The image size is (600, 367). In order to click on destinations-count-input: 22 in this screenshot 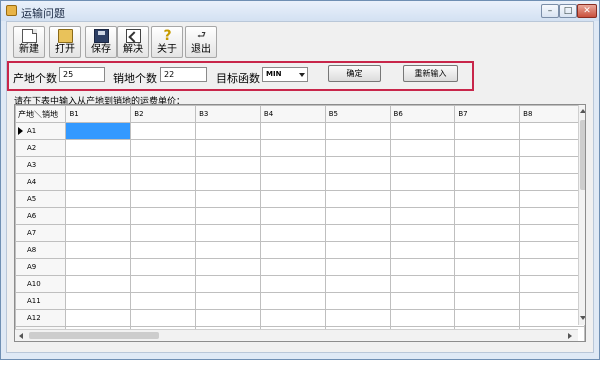, I will do `click(183, 74)`.